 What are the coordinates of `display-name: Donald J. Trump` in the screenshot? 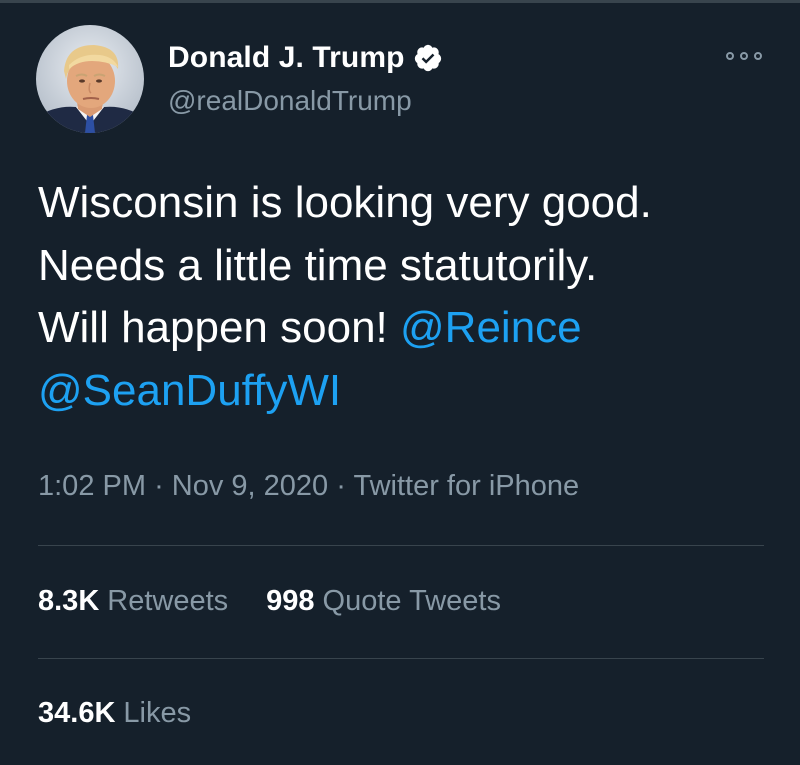 It's located at (286, 58).